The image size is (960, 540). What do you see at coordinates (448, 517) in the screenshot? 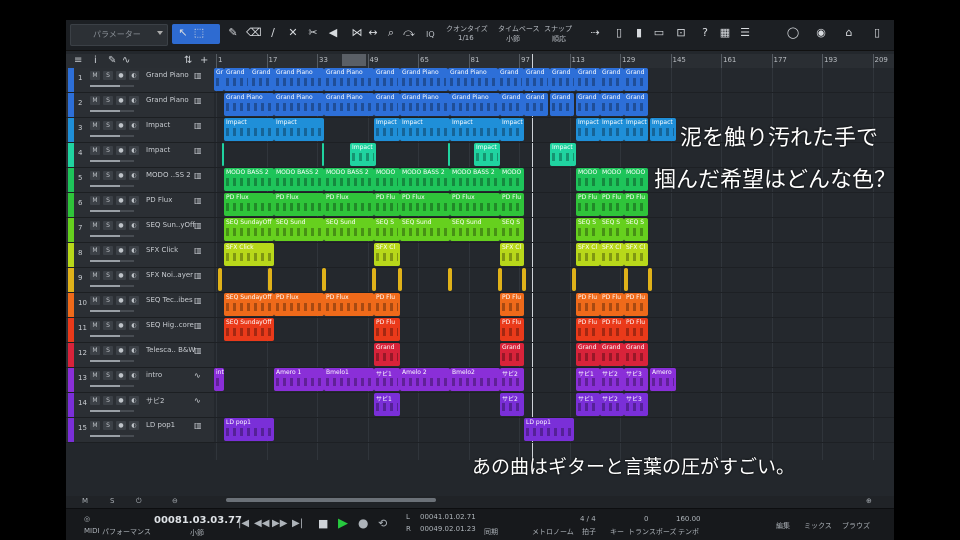
I see `loop-left-value: 00041.01.02.71` at bounding box center [448, 517].